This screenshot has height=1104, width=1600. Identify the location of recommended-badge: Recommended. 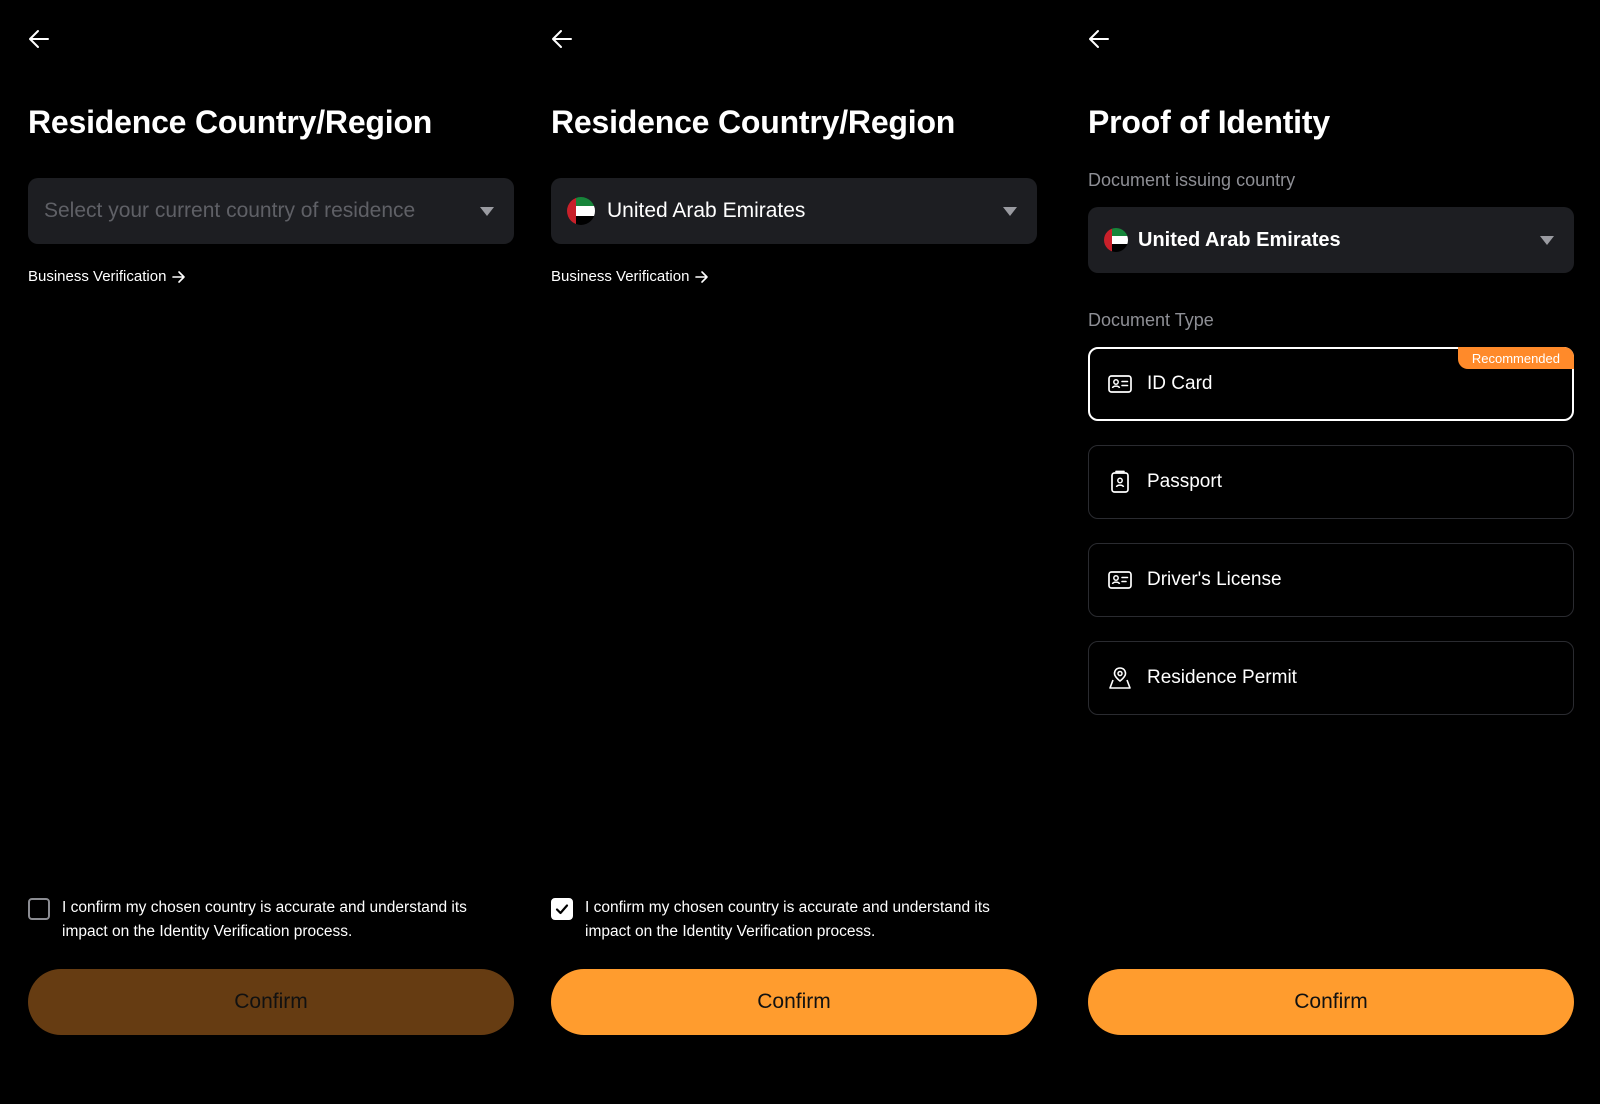
(1515, 358).